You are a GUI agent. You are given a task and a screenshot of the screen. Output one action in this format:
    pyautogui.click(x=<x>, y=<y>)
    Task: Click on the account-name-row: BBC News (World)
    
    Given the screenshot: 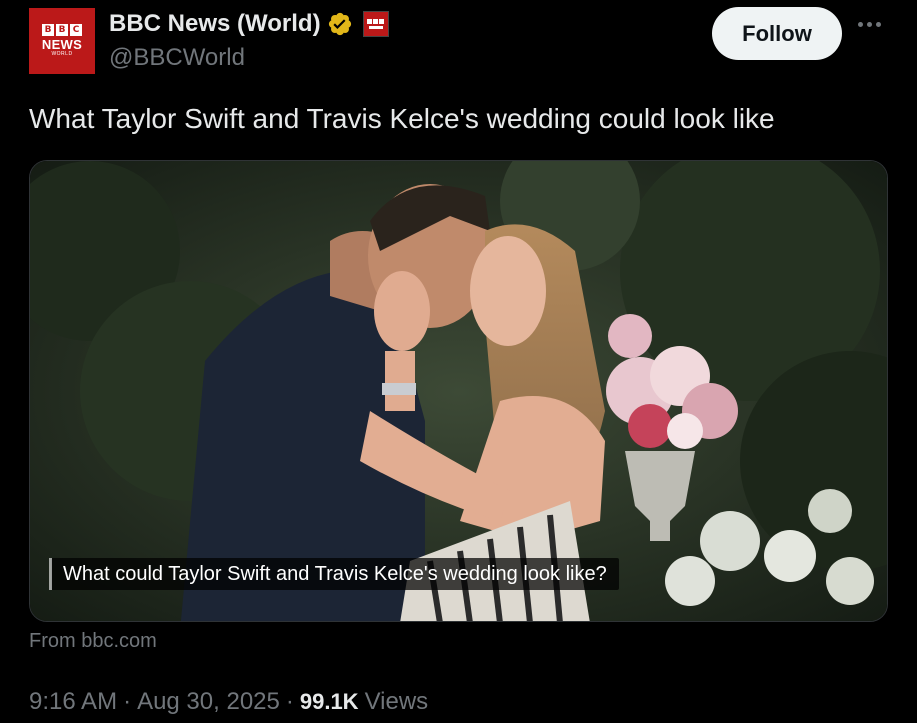 What is the action you would take?
    pyautogui.click(x=249, y=24)
    